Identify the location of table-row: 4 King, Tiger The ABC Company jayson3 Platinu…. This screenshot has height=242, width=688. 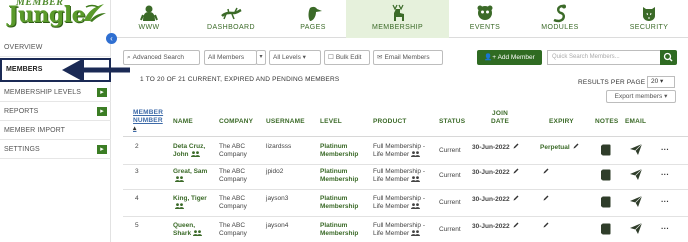
(405, 203).